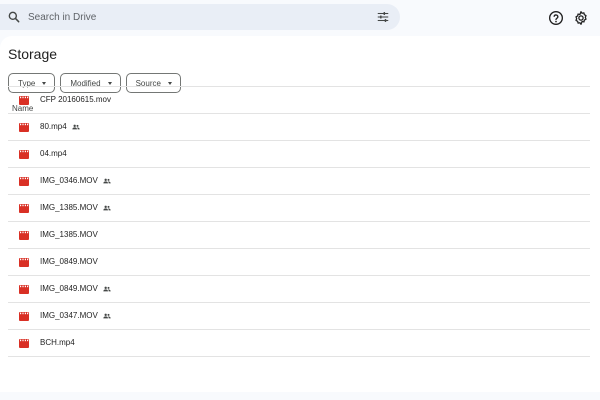 This screenshot has height=400, width=600. Describe the element at coordinates (299, 127) in the screenshot. I see `table-row: 80.mp4` at that location.